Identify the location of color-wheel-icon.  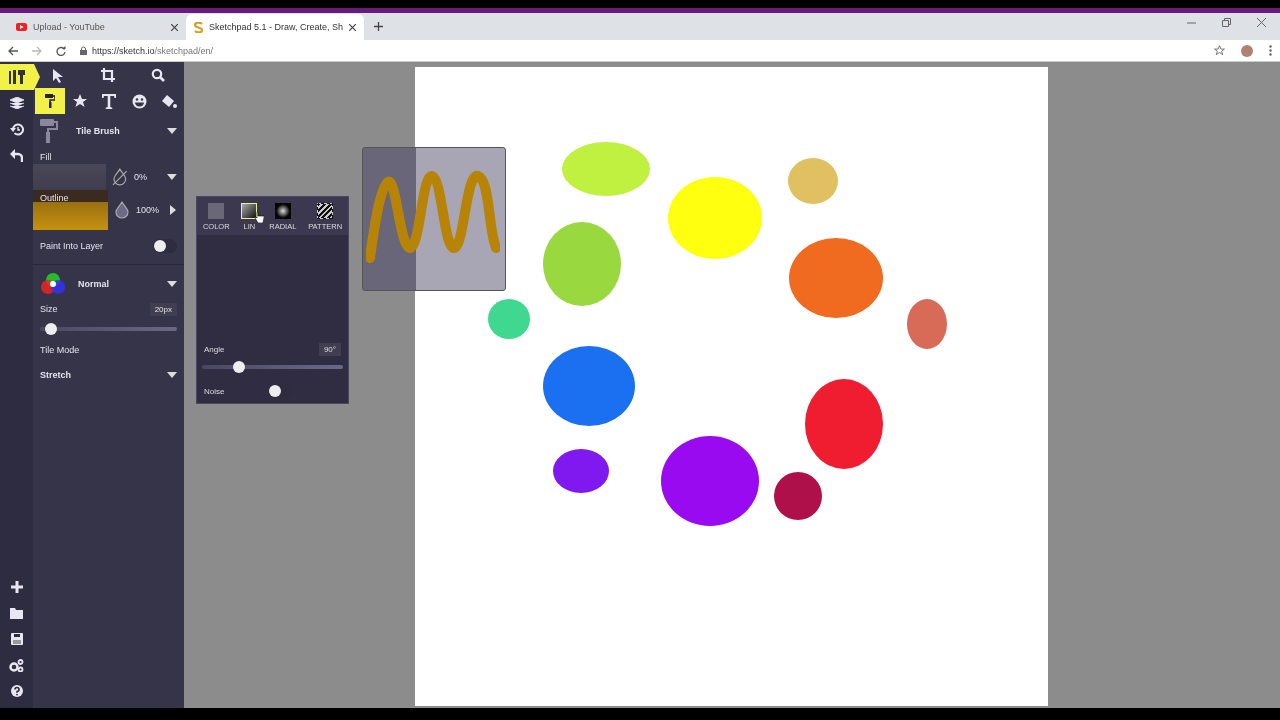
(53, 284).